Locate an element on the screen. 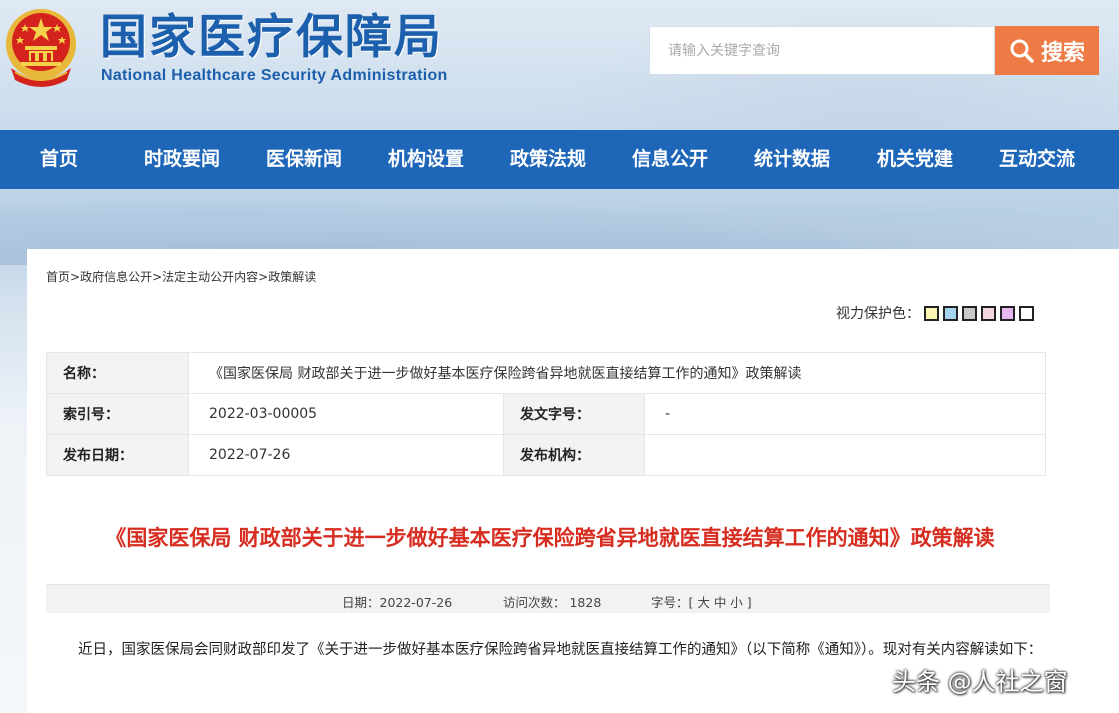 This screenshot has height=713, width=1119. meta-org-label: 发布机构： is located at coordinates (574, 455).